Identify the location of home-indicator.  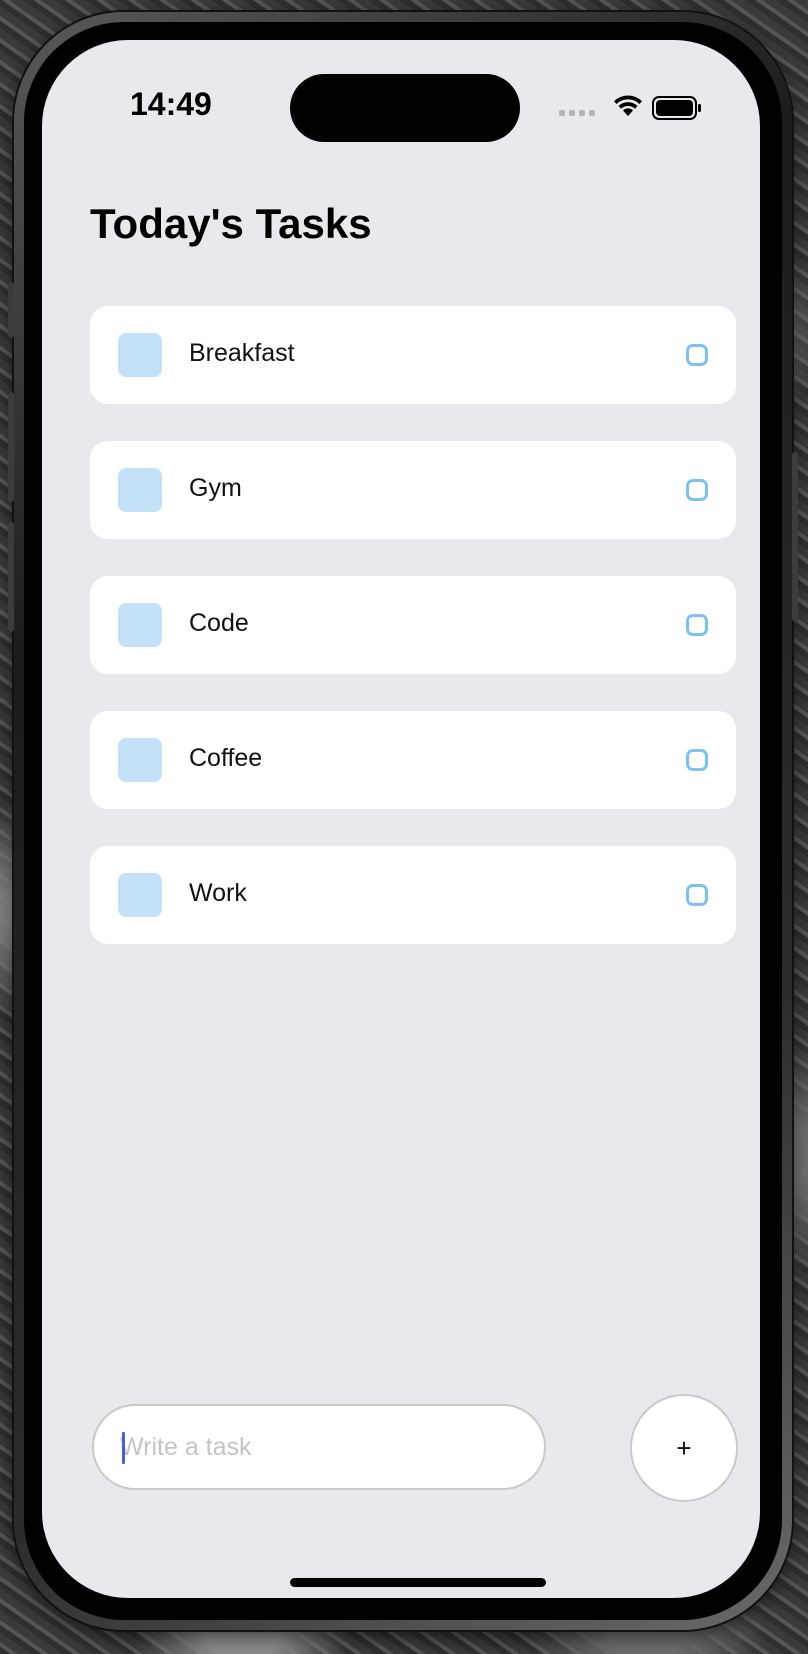
(418, 1582).